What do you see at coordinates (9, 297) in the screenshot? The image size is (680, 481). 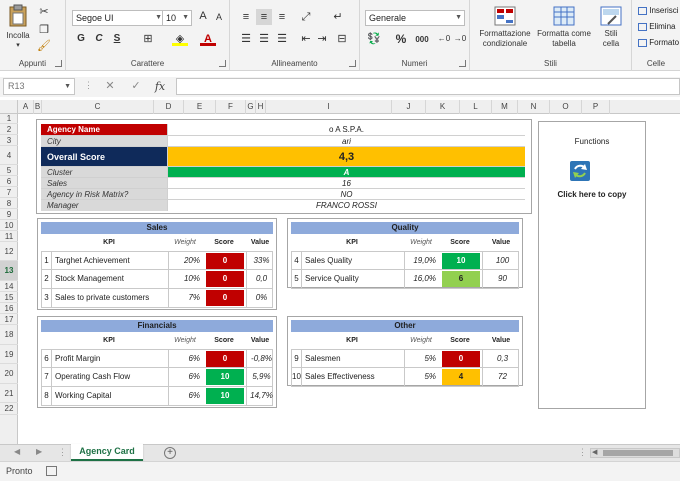 I see `row-header: 15` at bounding box center [9, 297].